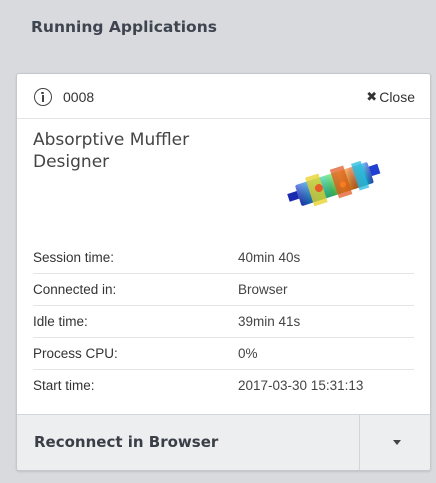 This screenshot has height=483, width=436. Describe the element at coordinates (75, 289) in the screenshot. I see `detail-label: Connected in:` at that location.